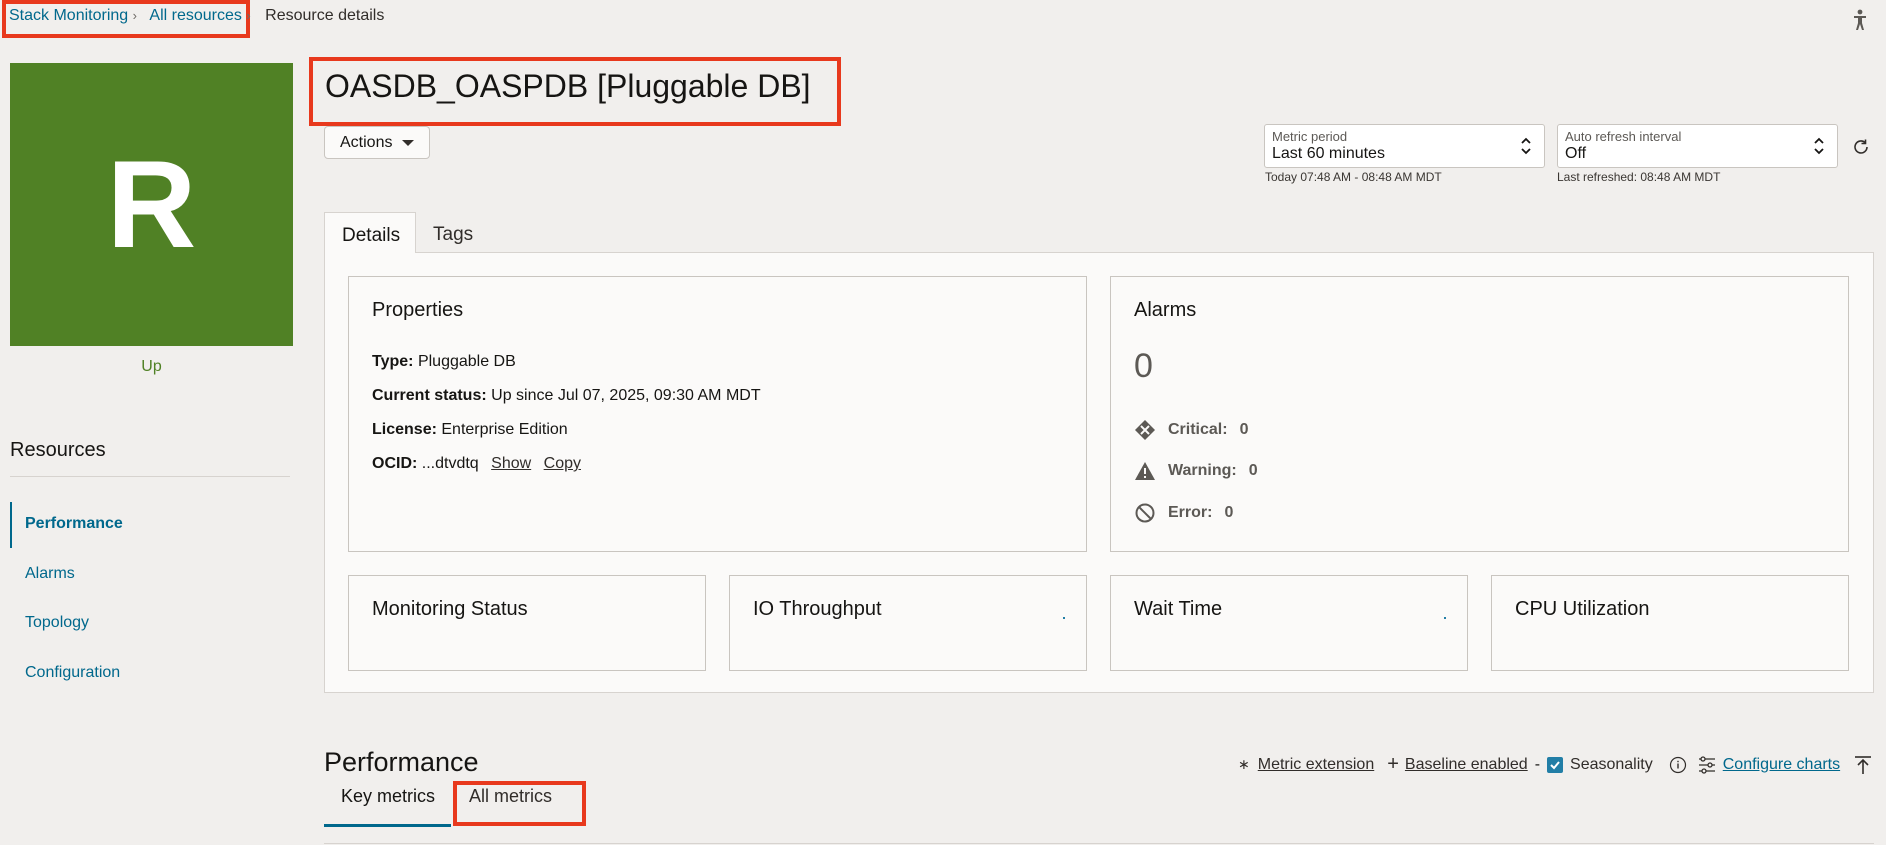 The image size is (1886, 845). Describe the element at coordinates (1861, 147) in the screenshot. I see `refresh-icon` at that location.